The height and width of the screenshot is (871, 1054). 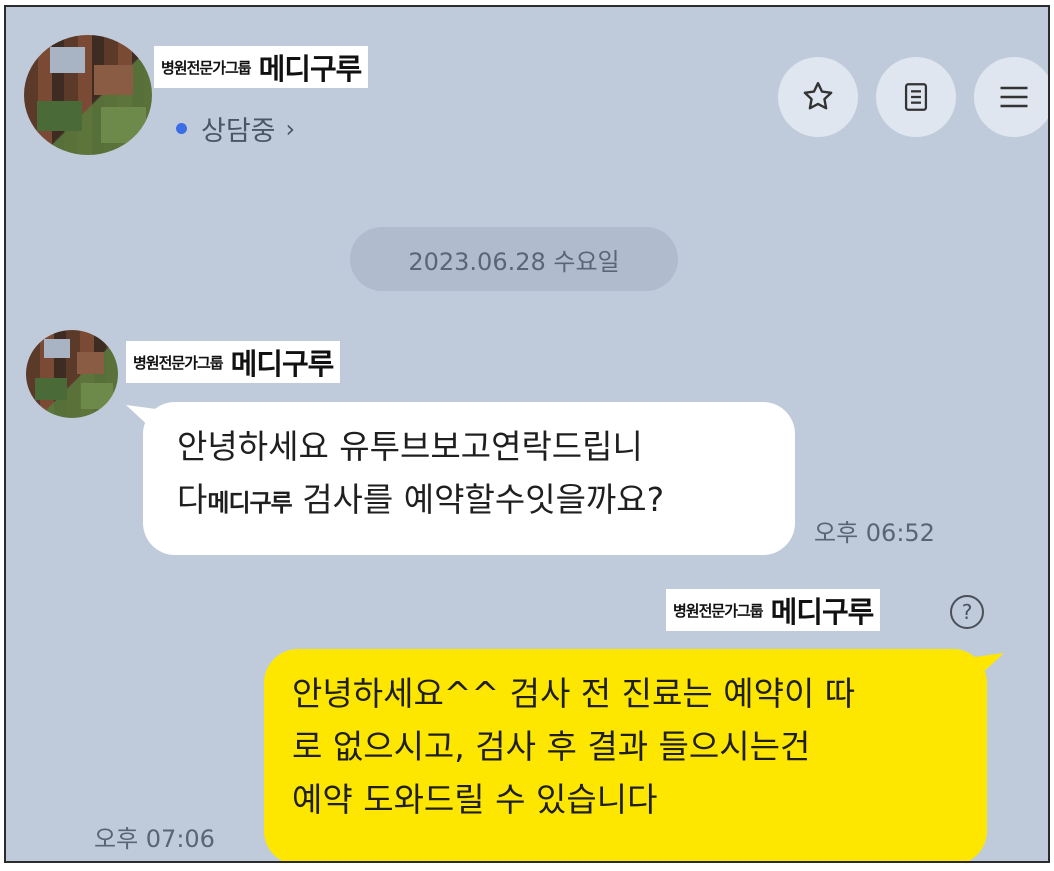 I want to click on date-divider: 2023.06.28 수요일, so click(x=514, y=259).